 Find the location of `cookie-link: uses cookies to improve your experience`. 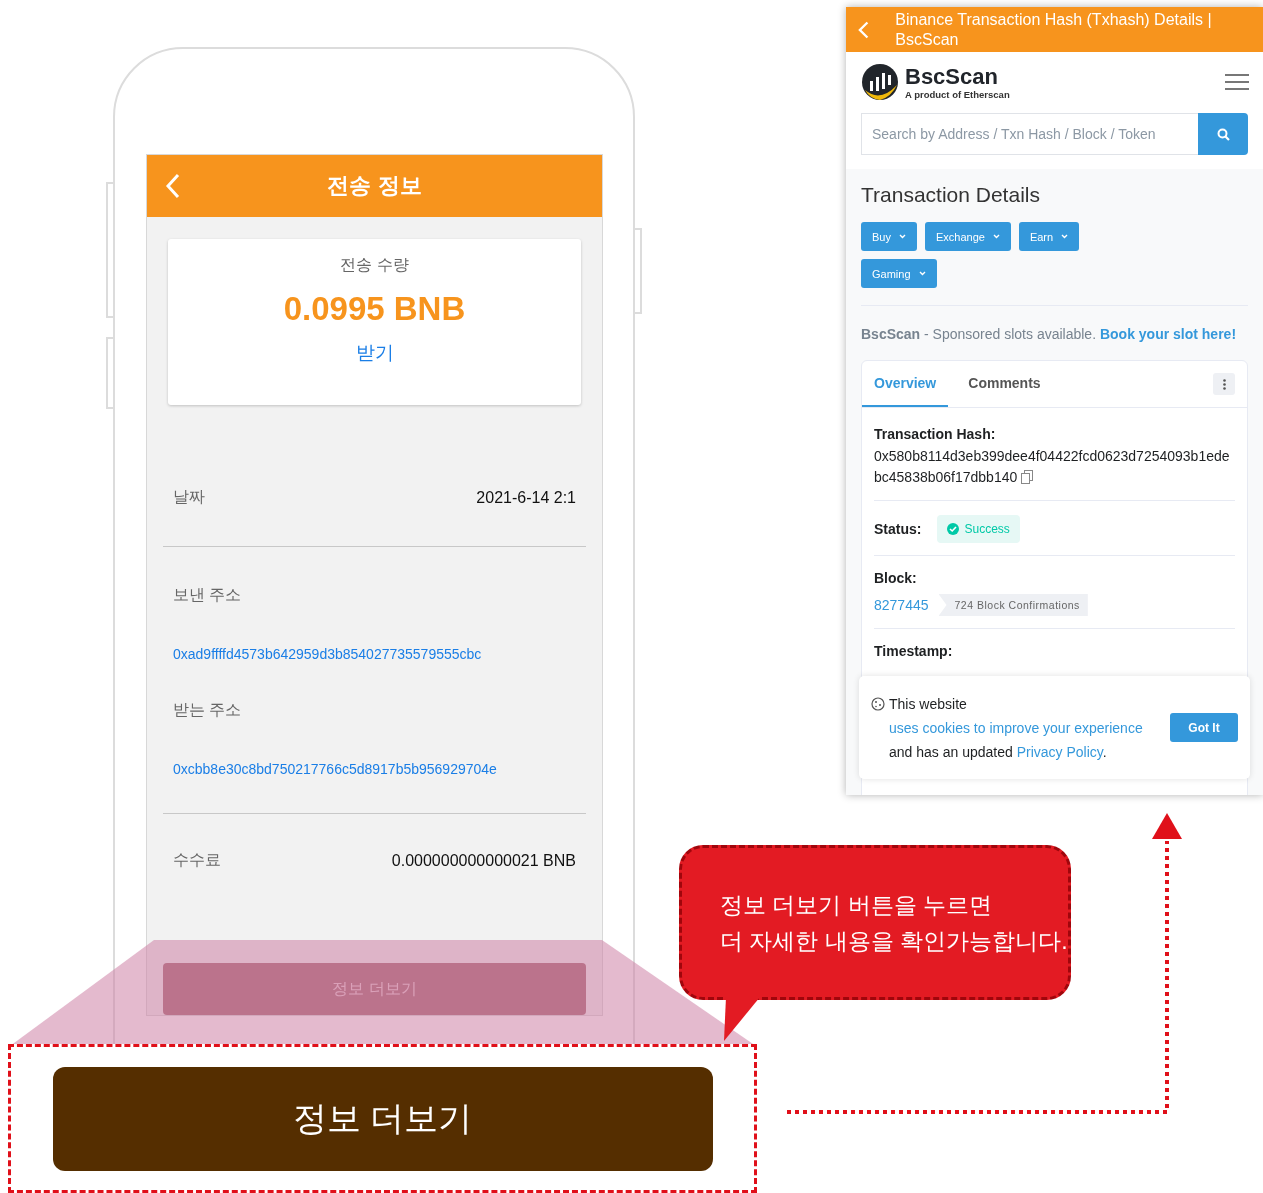

cookie-link: uses cookies to improve your experience is located at coordinates (1016, 727).